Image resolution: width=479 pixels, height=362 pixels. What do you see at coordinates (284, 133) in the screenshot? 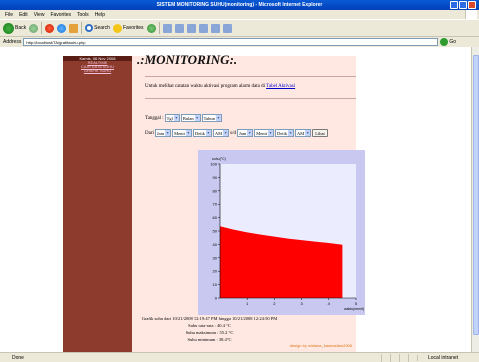
I see `to-second-select: Detik ▾` at bounding box center [284, 133].